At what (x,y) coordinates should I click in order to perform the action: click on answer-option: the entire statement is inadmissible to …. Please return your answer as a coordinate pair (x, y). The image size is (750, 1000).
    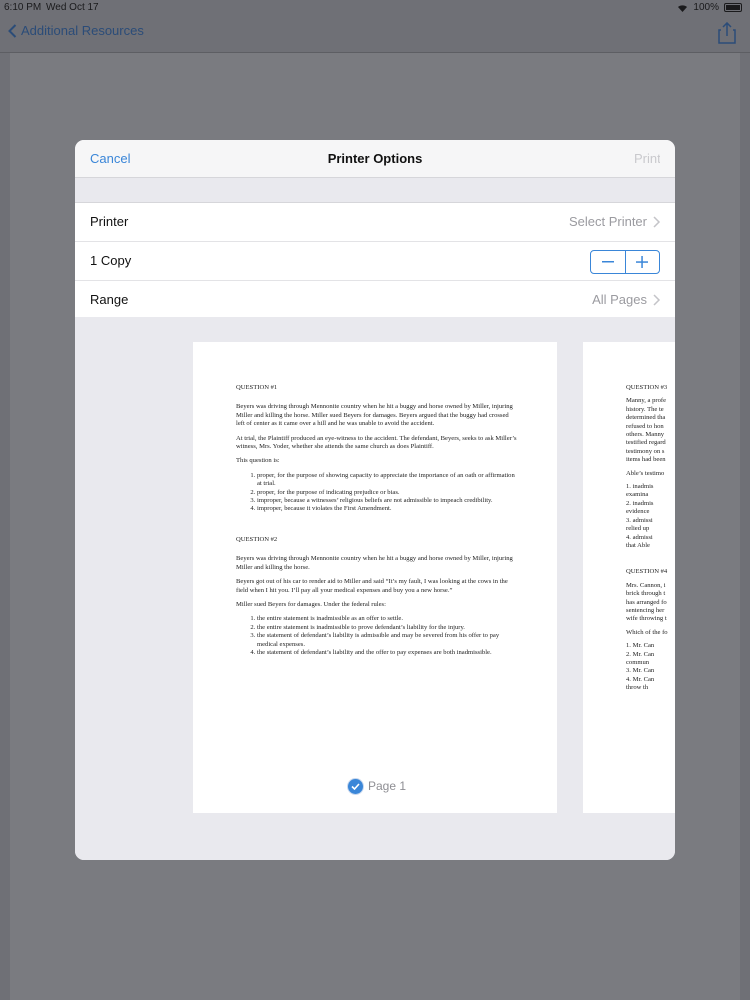
    Looking at the image, I should click on (387, 628).